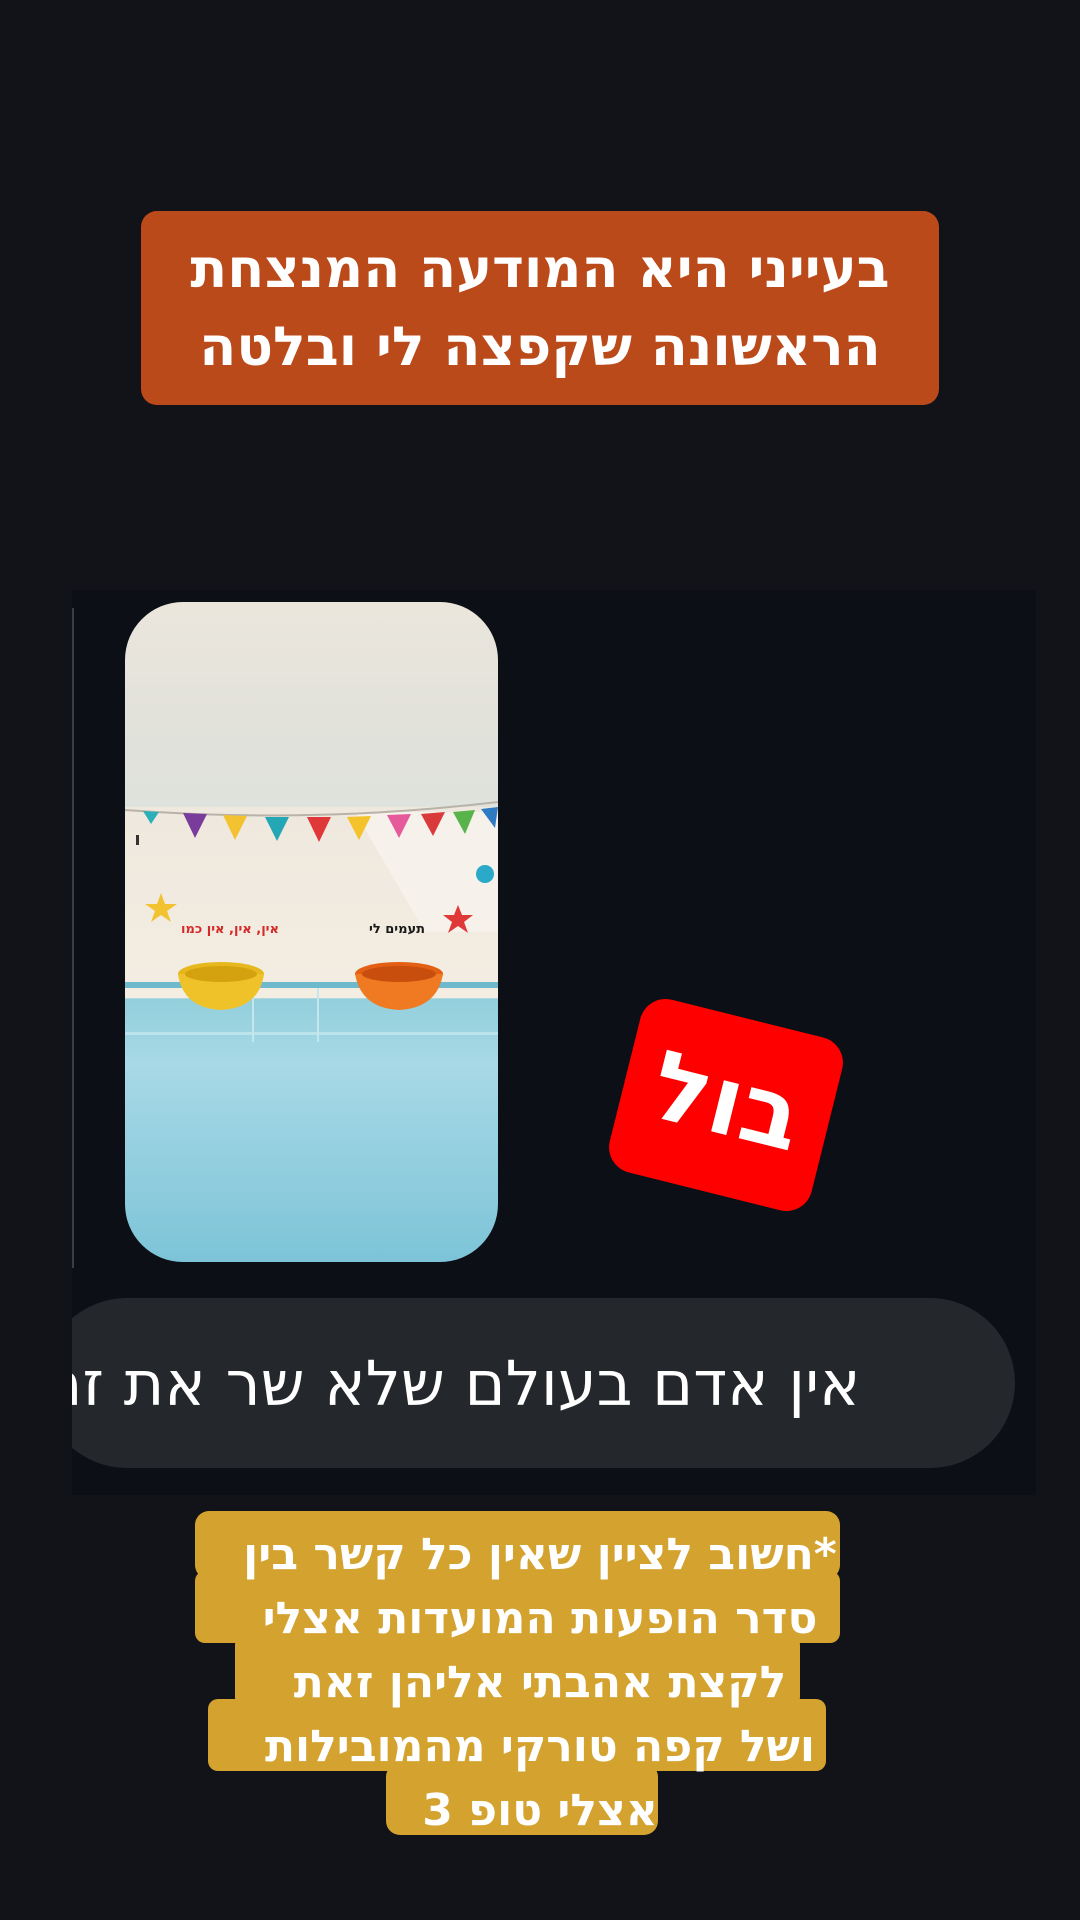 The width and height of the screenshot is (1080, 1920). I want to click on title-line-1: בעייני היא המודעה המנצחת, so click(540, 268).